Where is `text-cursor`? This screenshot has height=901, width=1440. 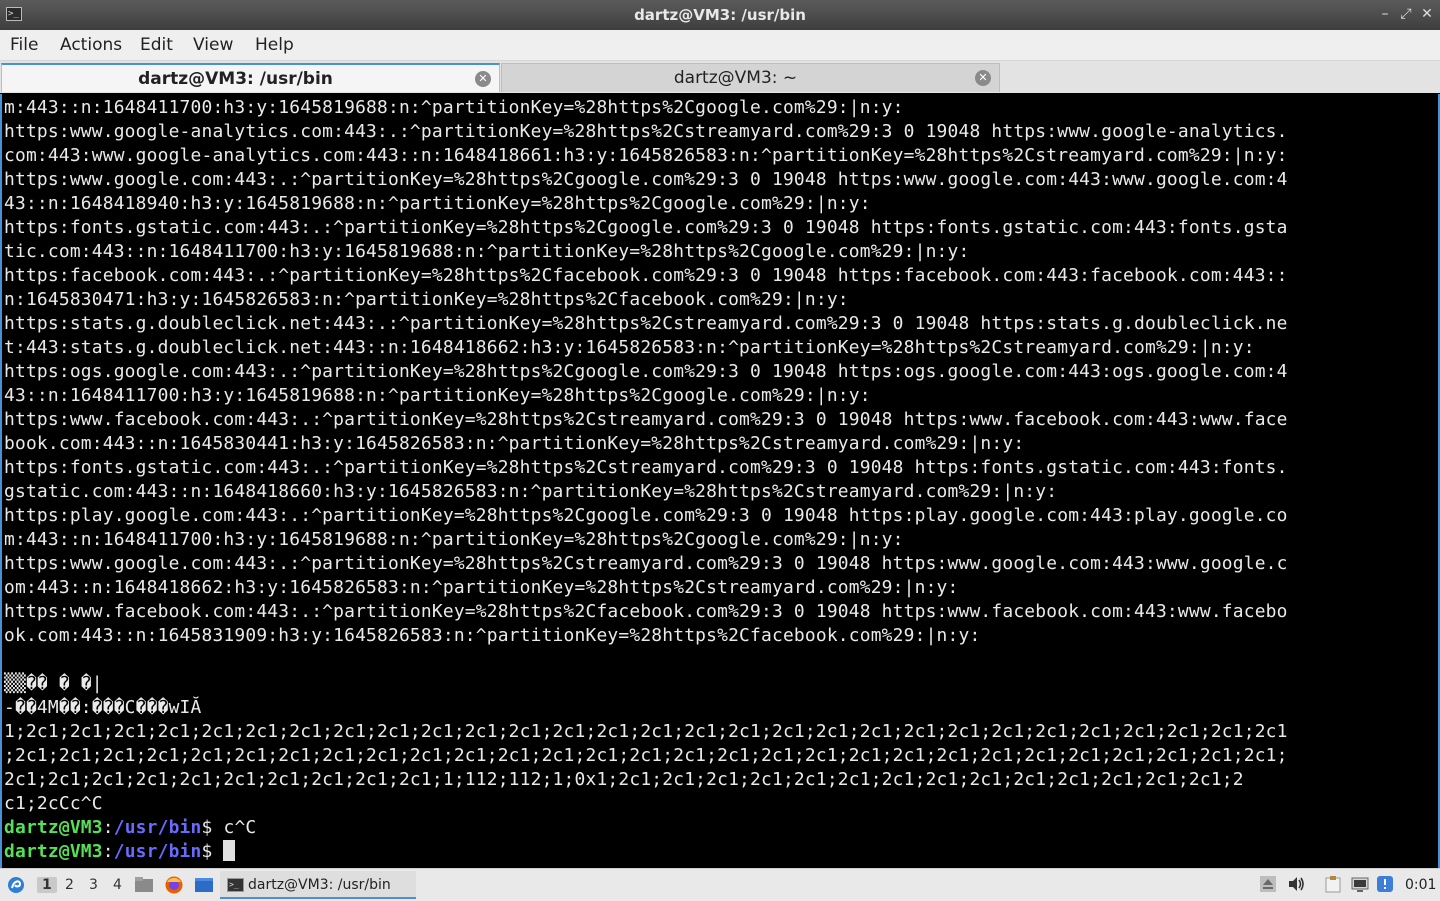
text-cursor is located at coordinates (229, 850).